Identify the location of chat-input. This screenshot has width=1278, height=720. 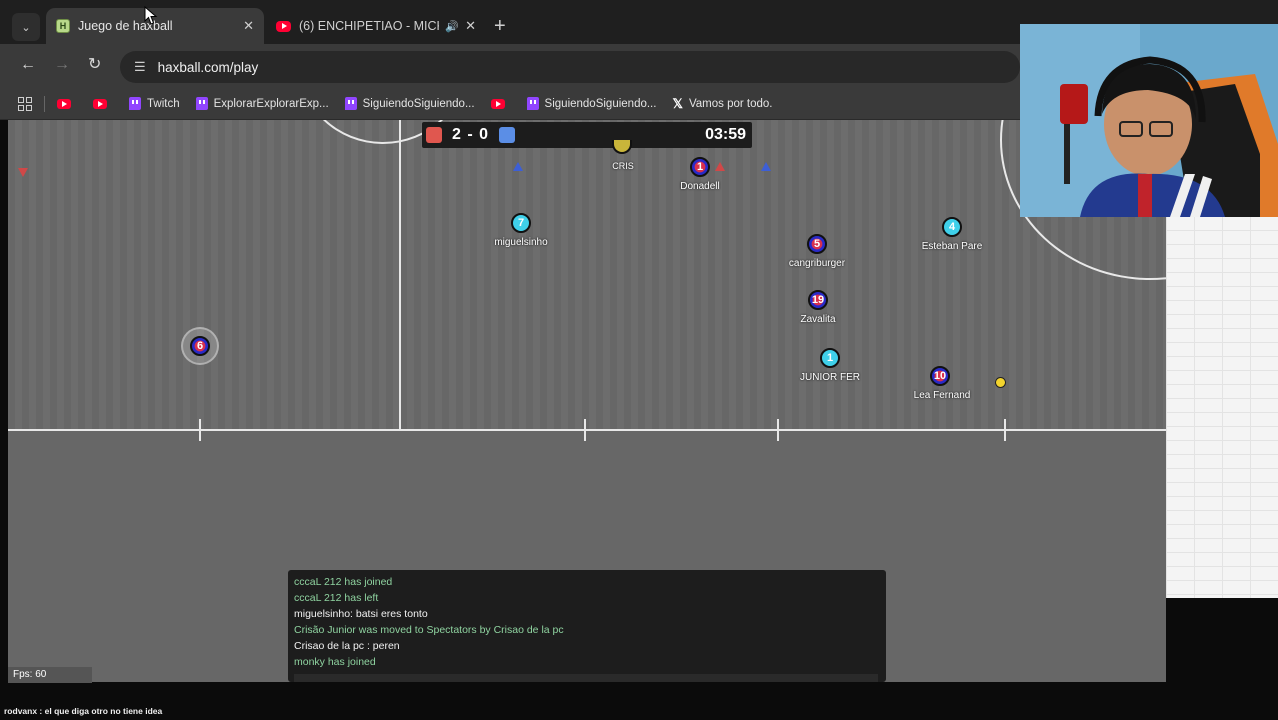
(586, 678).